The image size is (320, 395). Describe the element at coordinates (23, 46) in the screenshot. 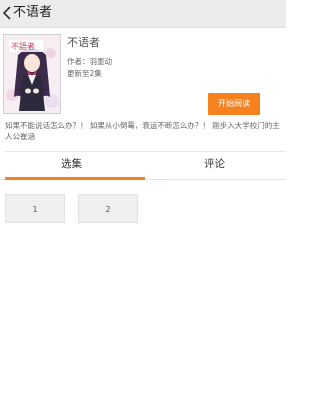

I see `cover-title-text: 不語者` at that location.